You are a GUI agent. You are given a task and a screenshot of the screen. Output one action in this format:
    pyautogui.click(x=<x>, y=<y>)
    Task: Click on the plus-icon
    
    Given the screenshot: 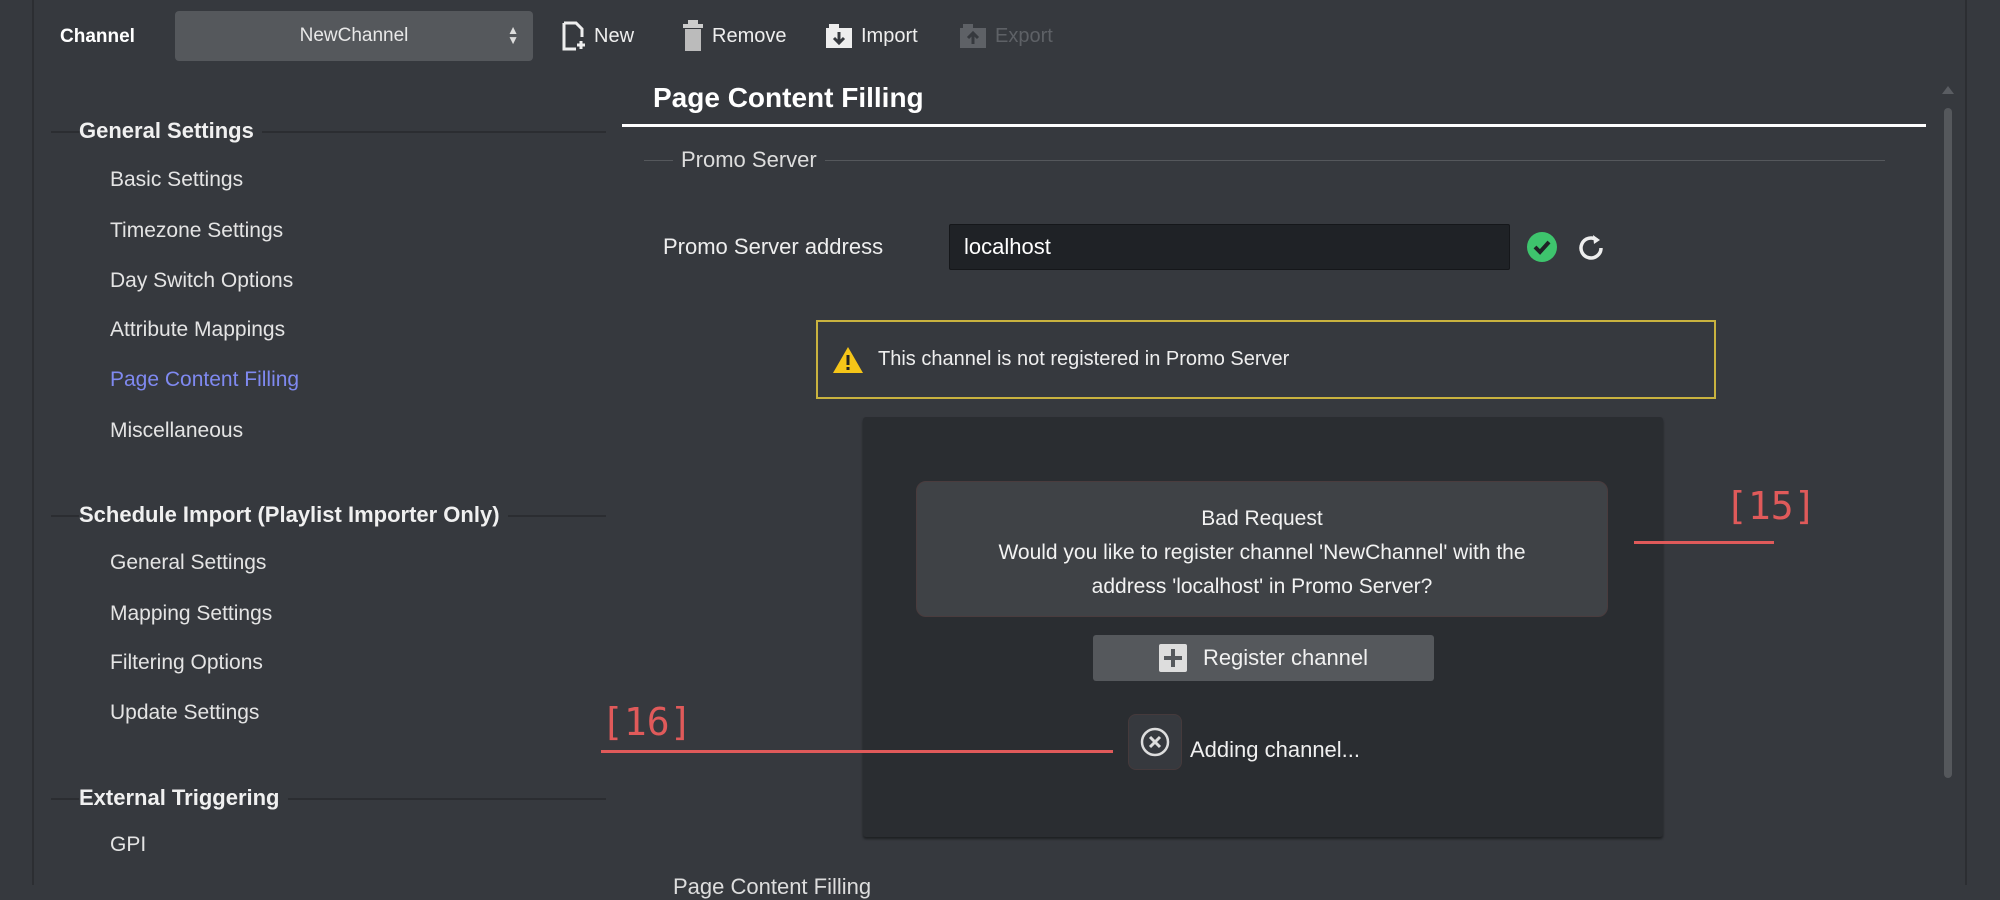 What is the action you would take?
    pyautogui.click(x=1172, y=658)
    